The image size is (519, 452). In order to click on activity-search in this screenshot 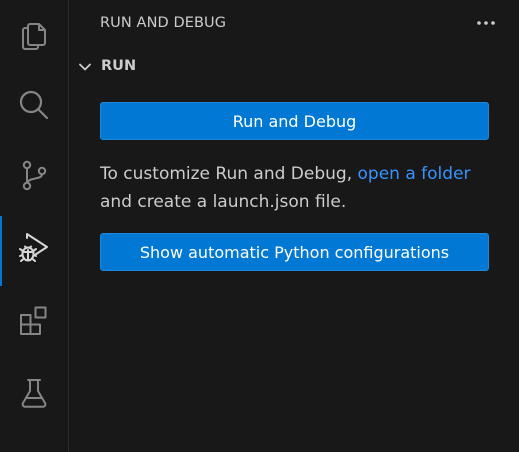, I will do `click(34, 105)`.